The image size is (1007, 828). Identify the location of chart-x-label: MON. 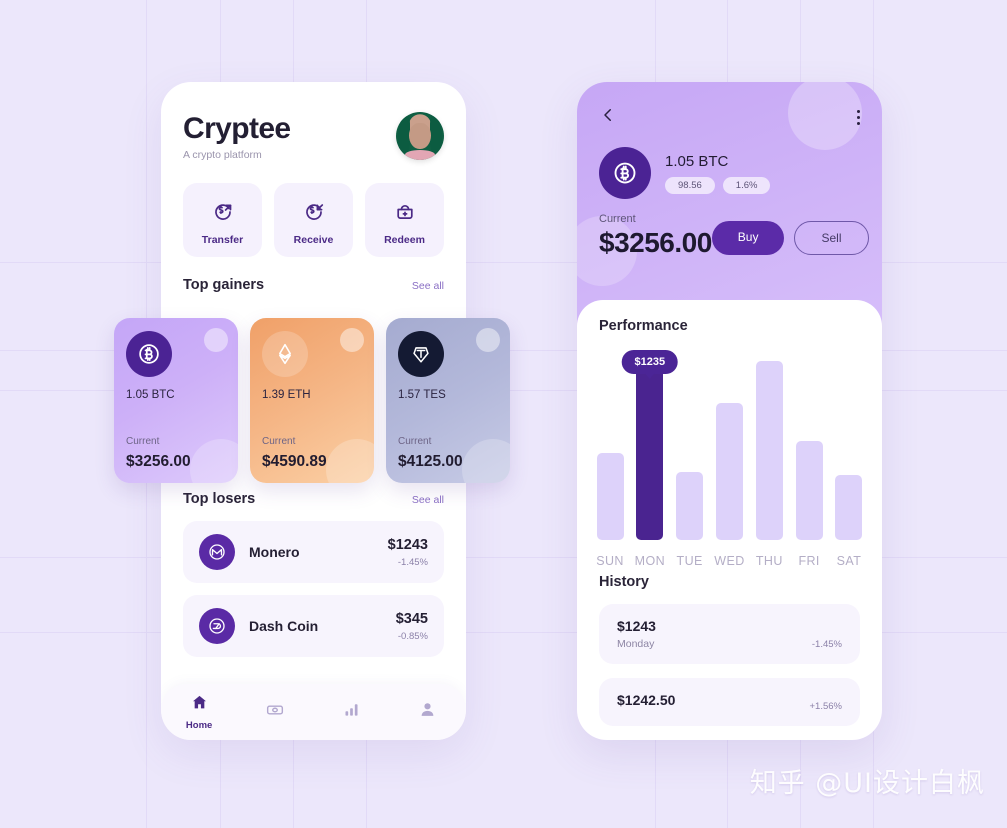
(650, 561).